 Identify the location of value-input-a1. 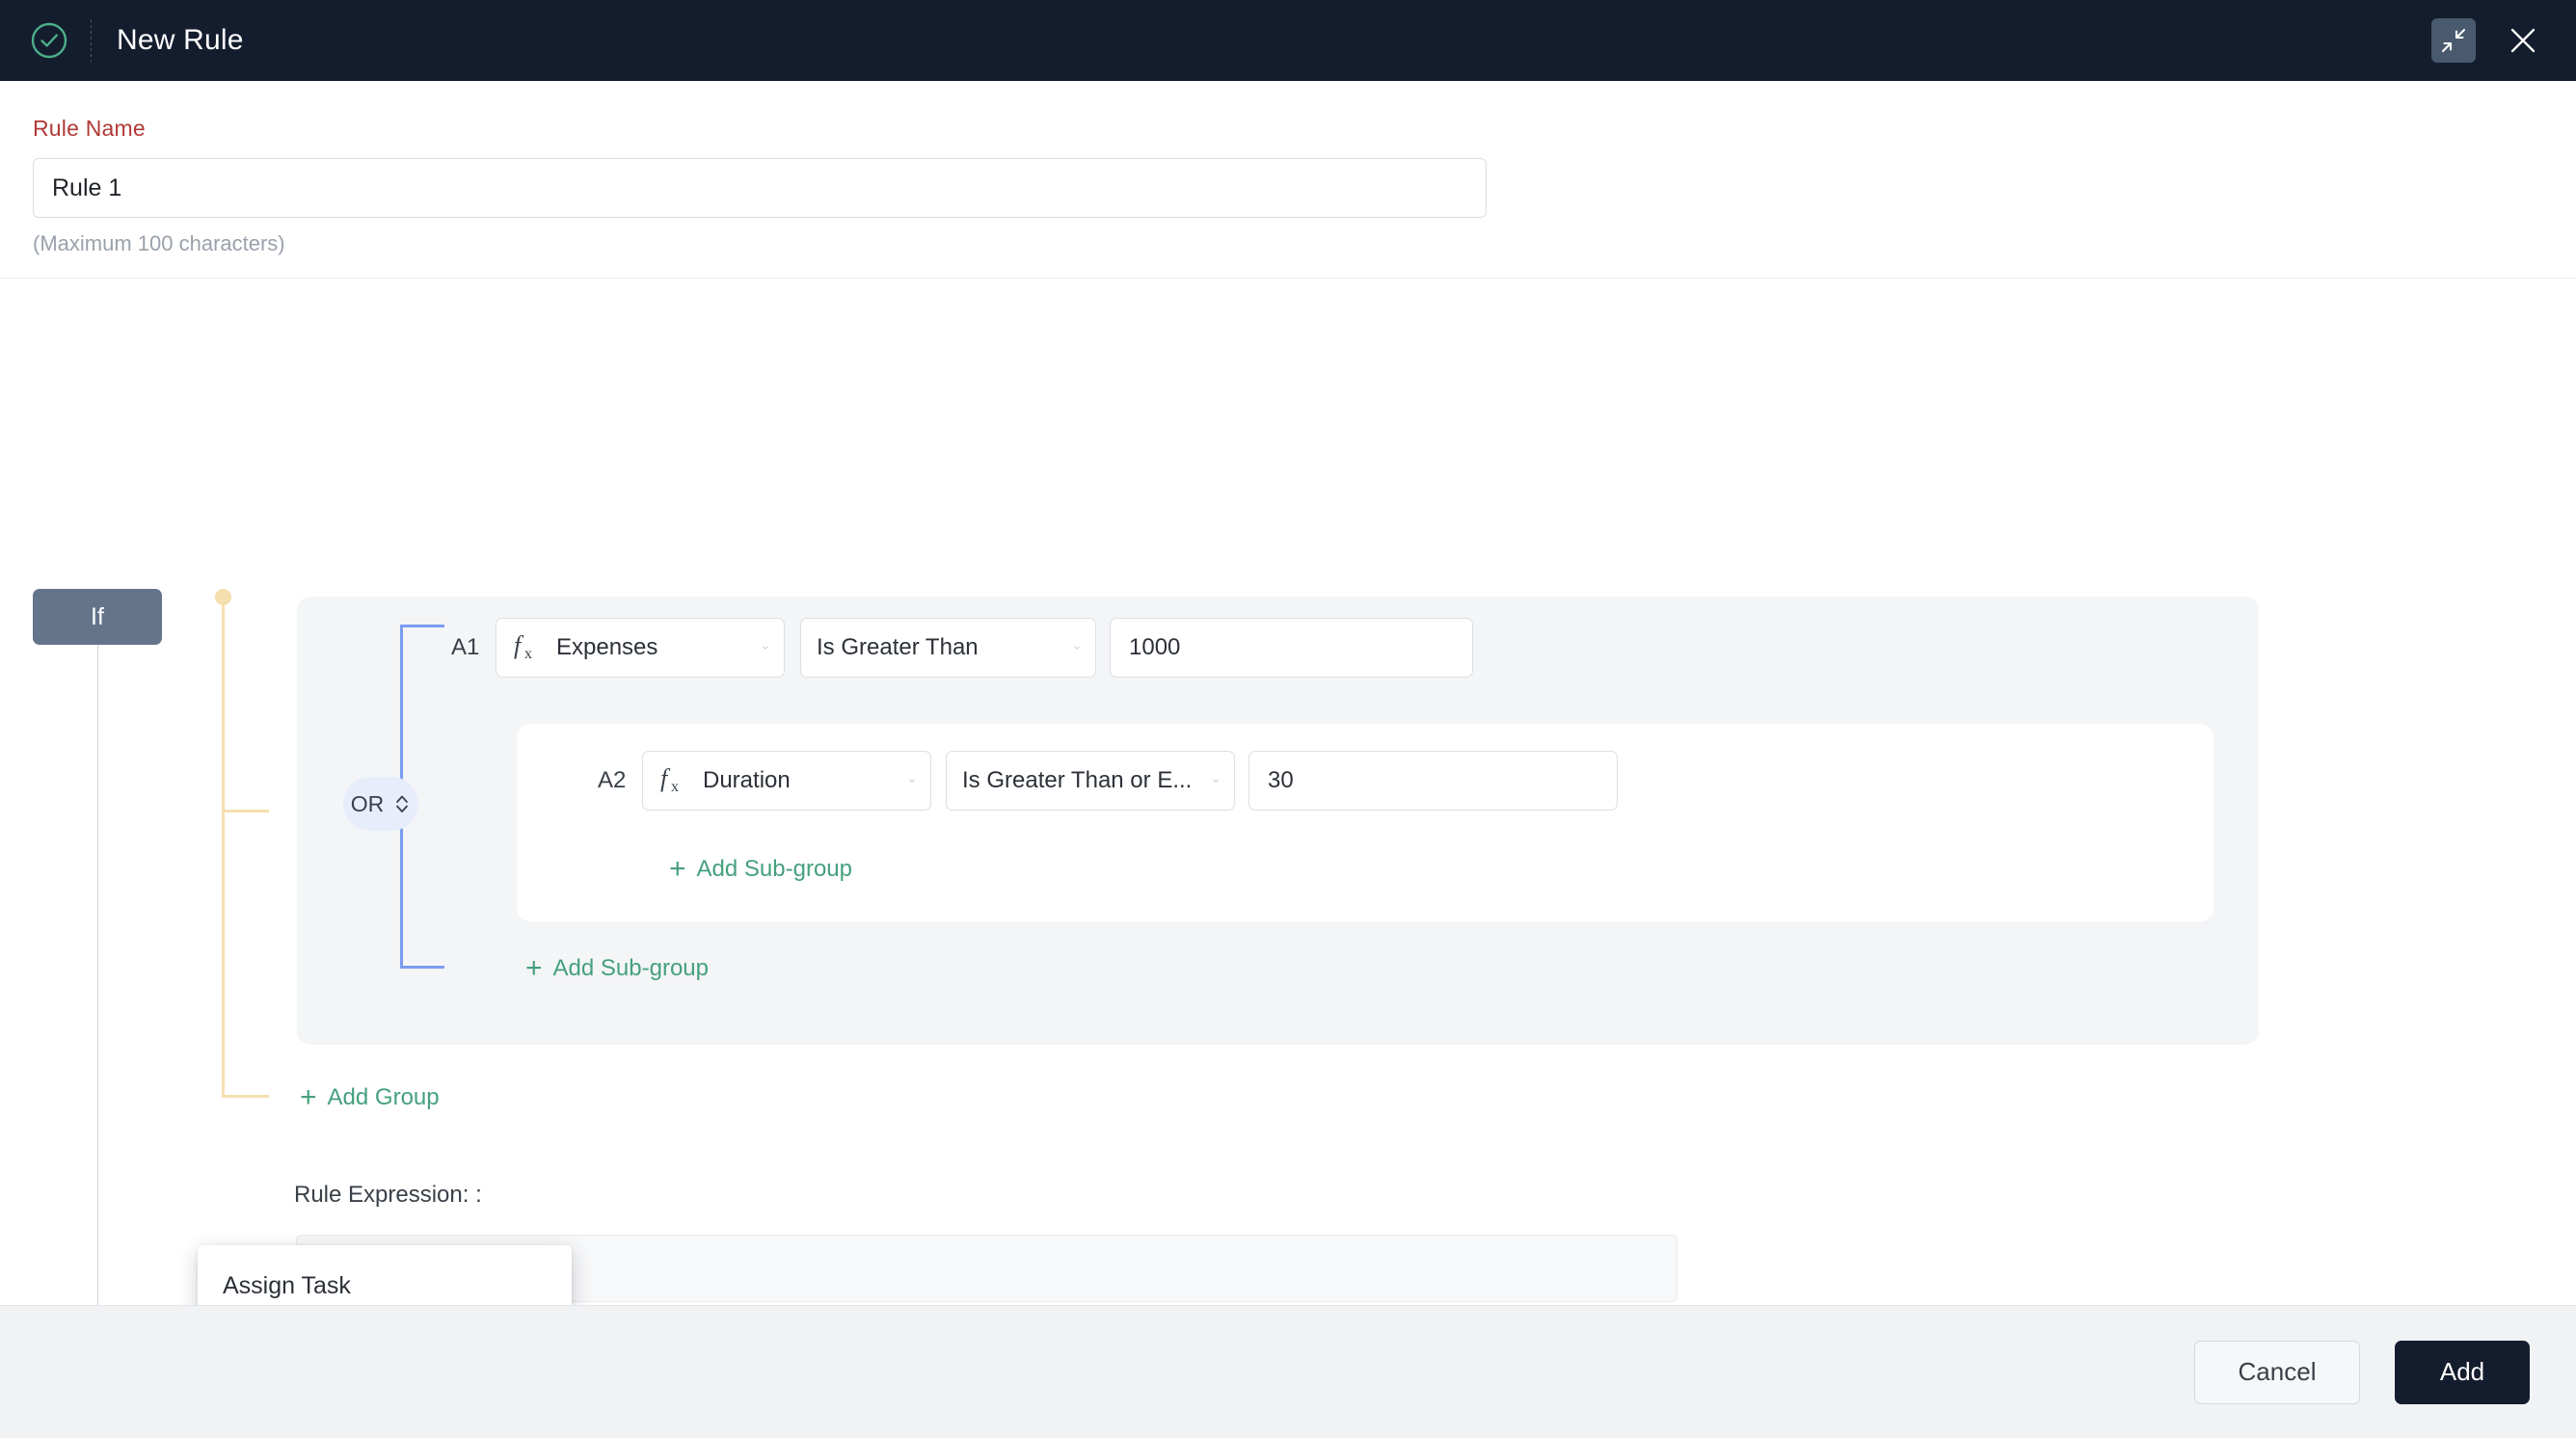
(1292, 648).